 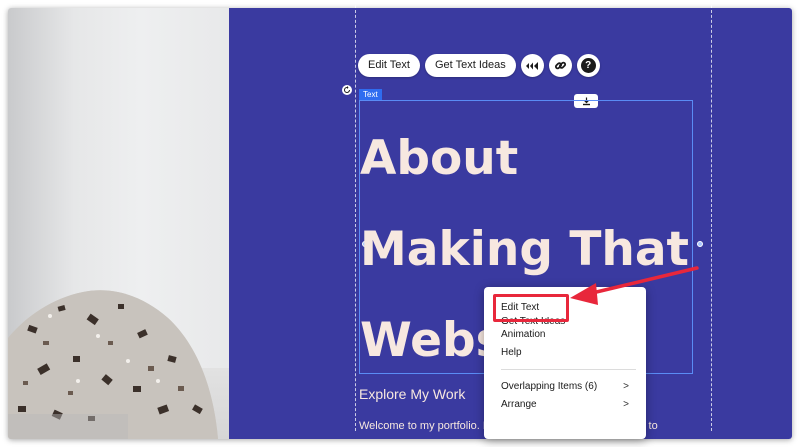 I want to click on layout-guide-left, so click(x=355, y=215).